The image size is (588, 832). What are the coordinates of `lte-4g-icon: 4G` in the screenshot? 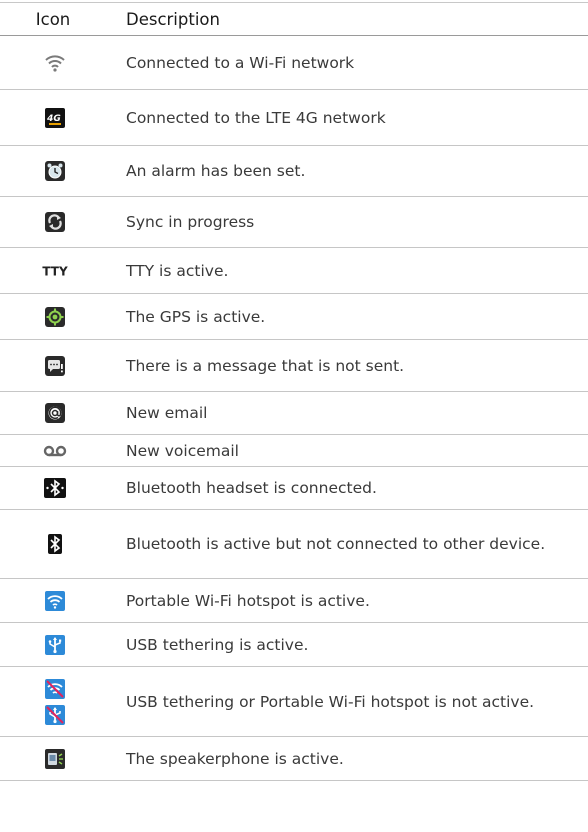 It's located at (55, 117).